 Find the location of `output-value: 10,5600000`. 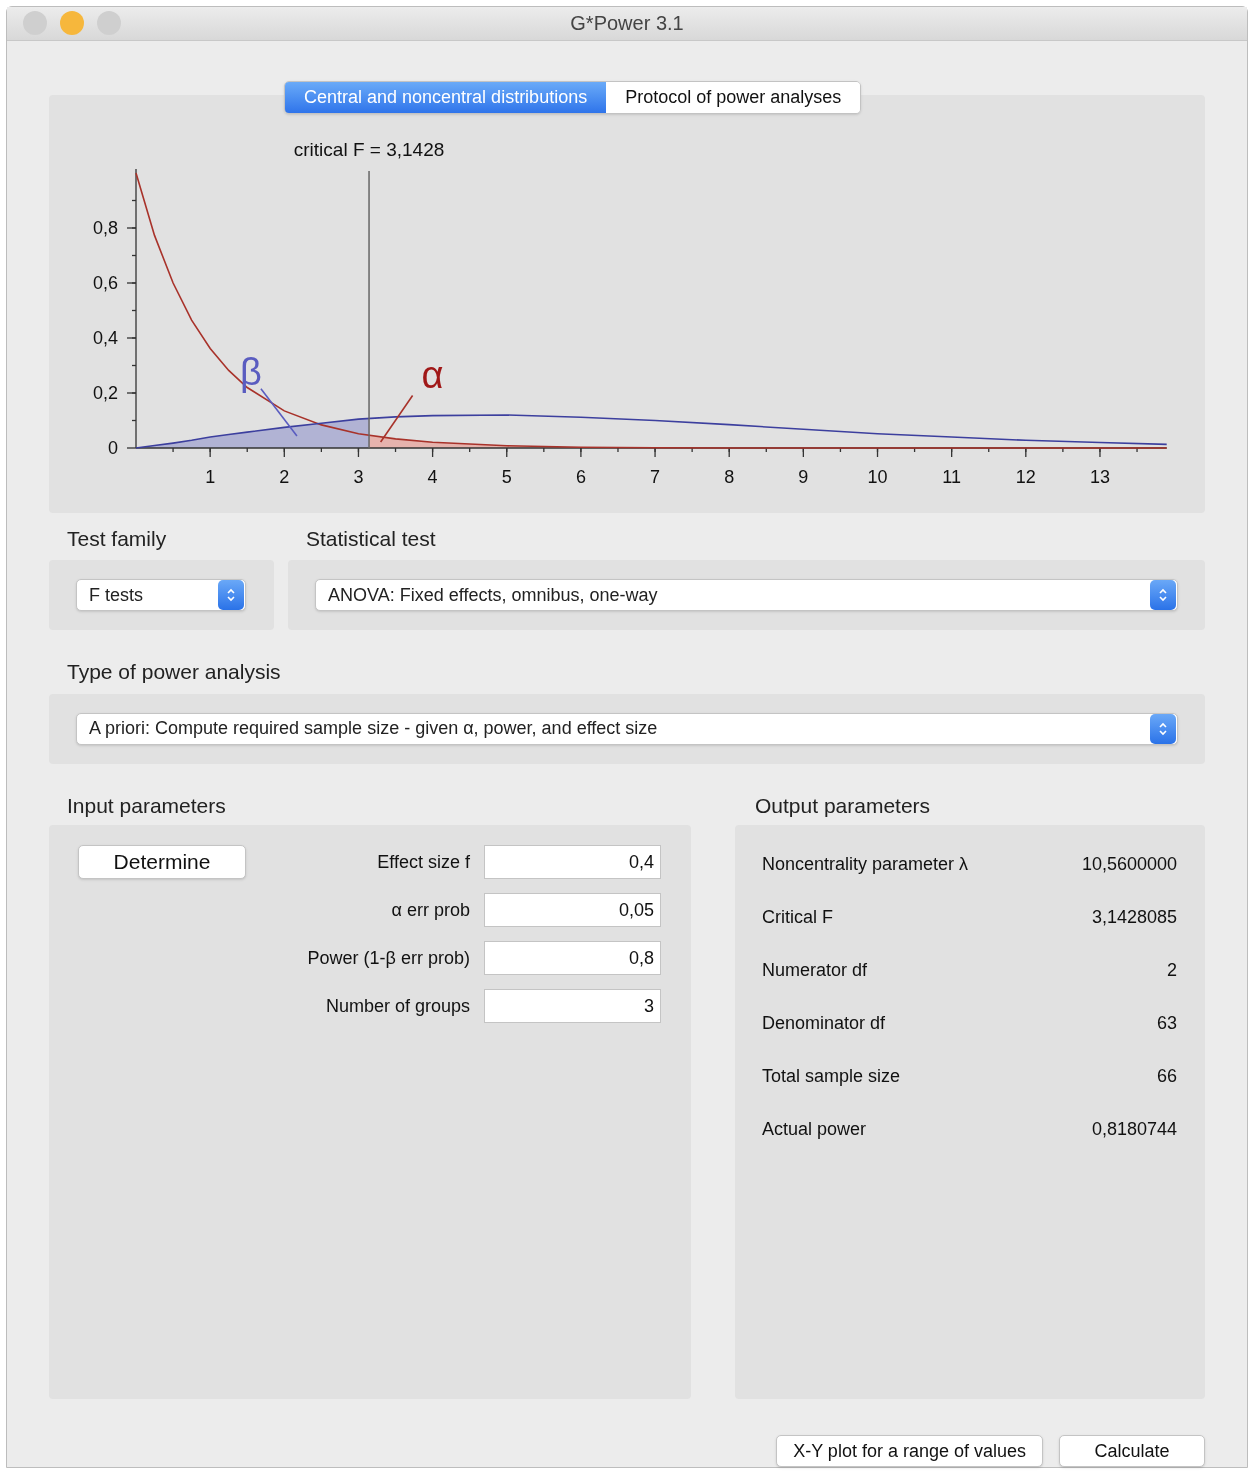

output-value: 10,5600000 is located at coordinates (1129, 864).